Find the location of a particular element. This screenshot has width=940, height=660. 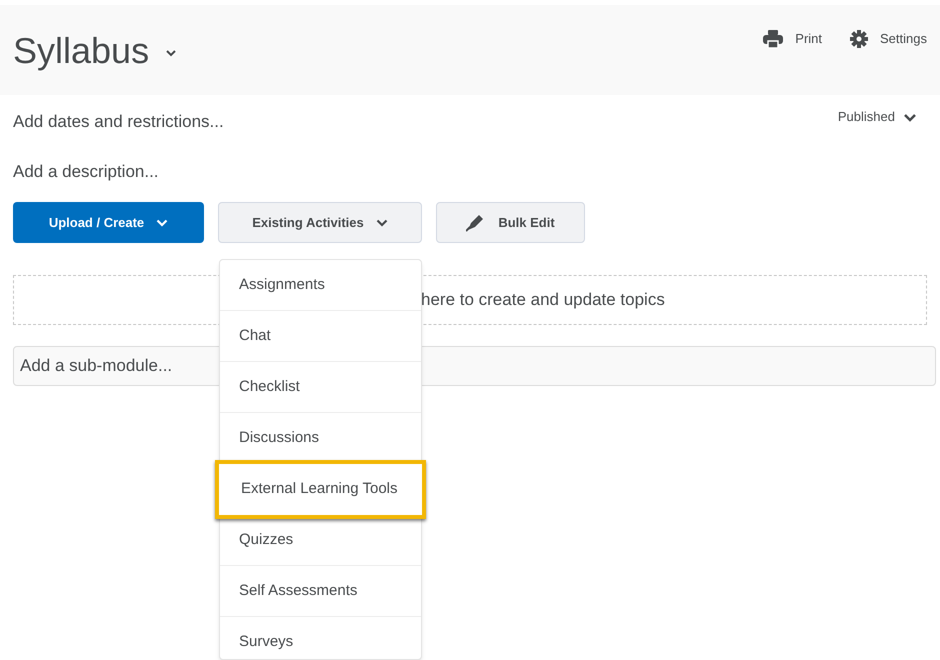

settings-button: Settings is located at coordinates (888, 38).